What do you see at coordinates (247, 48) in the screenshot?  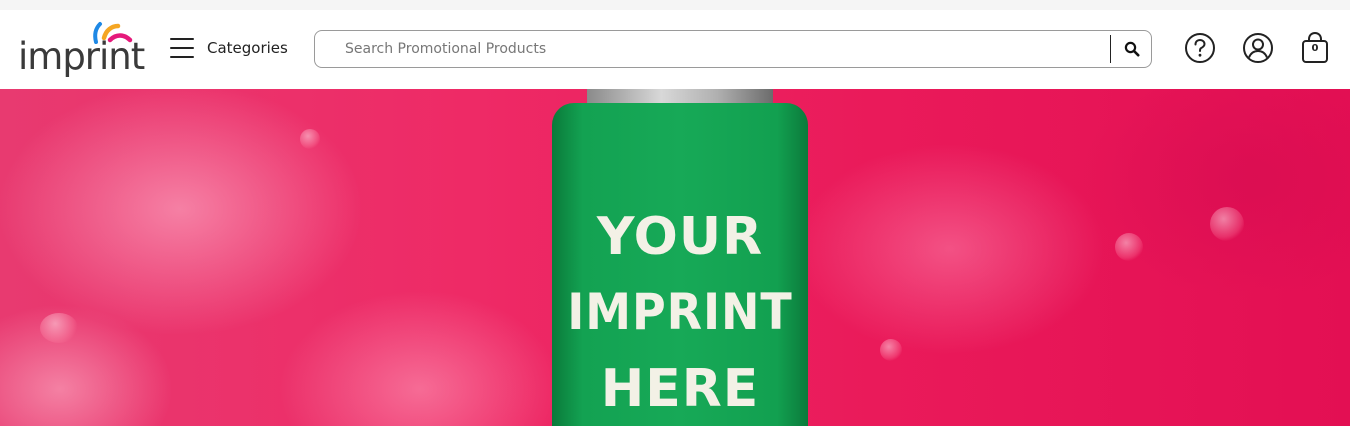 I see `categories-label: Categories` at bounding box center [247, 48].